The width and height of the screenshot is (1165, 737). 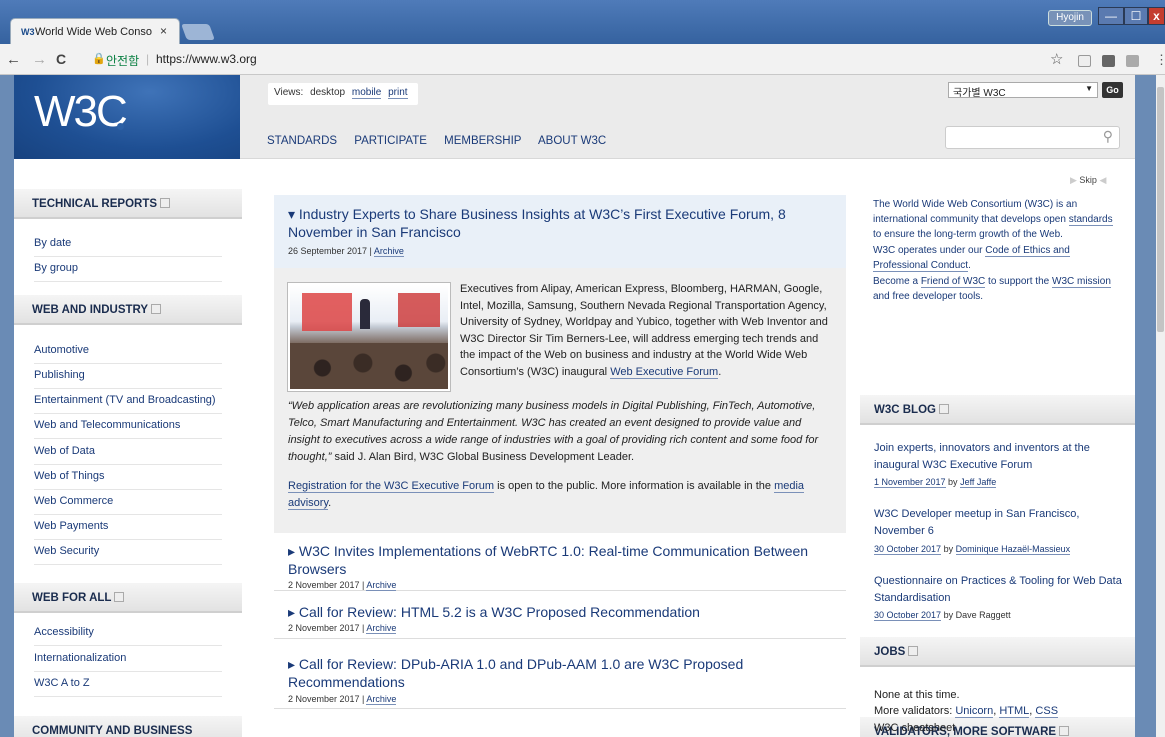 What do you see at coordinates (163, 31) in the screenshot?
I see `tab-close-icon: ×` at bounding box center [163, 31].